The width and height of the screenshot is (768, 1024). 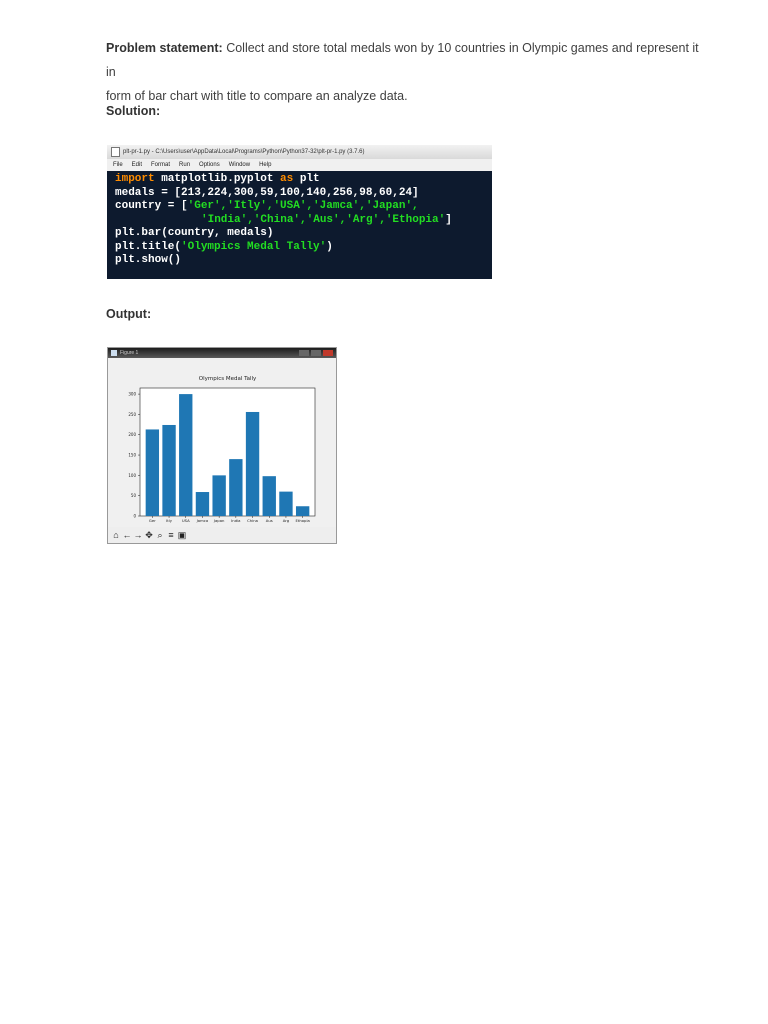 What do you see at coordinates (219, 495) in the screenshot?
I see `bar-japan` at bounding box center [219, 495].